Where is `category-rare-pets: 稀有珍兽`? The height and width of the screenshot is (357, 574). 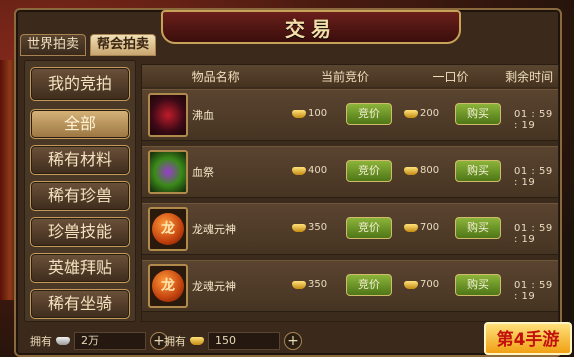
category-rare-pets: 稀有珍兽 is located at coordinates (80, 196).